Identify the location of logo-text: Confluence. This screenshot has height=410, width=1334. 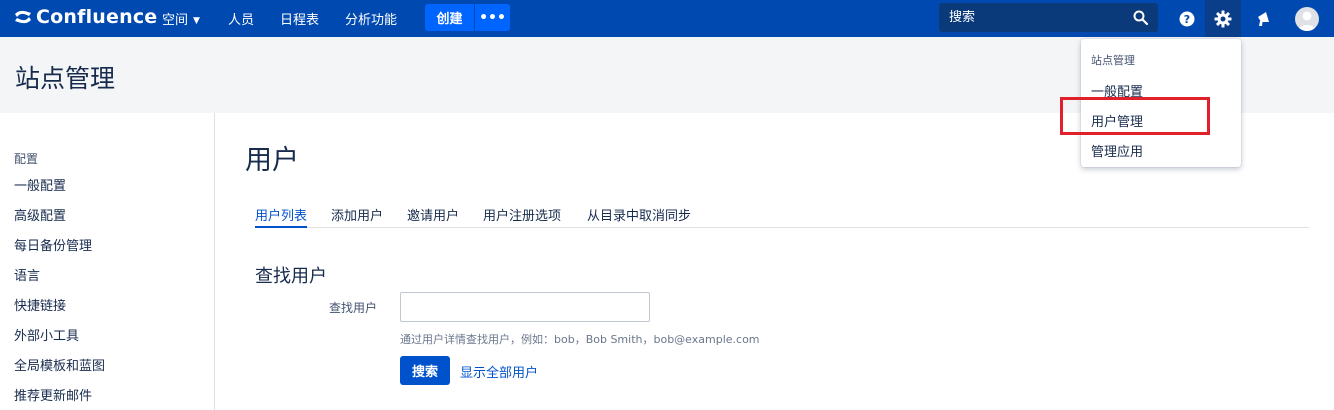
(97, 17).